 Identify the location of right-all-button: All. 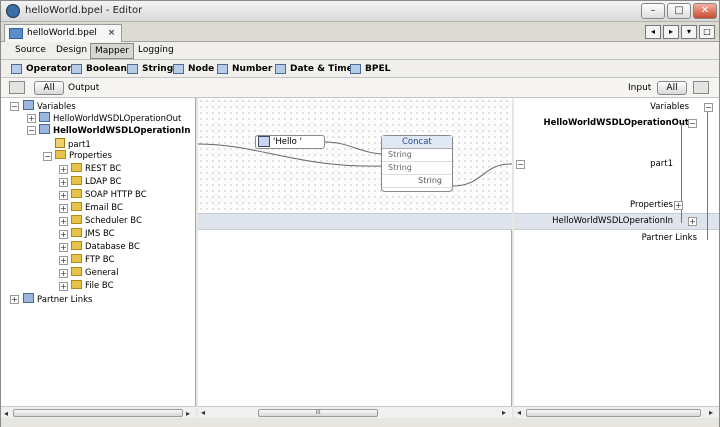
(672, 88).